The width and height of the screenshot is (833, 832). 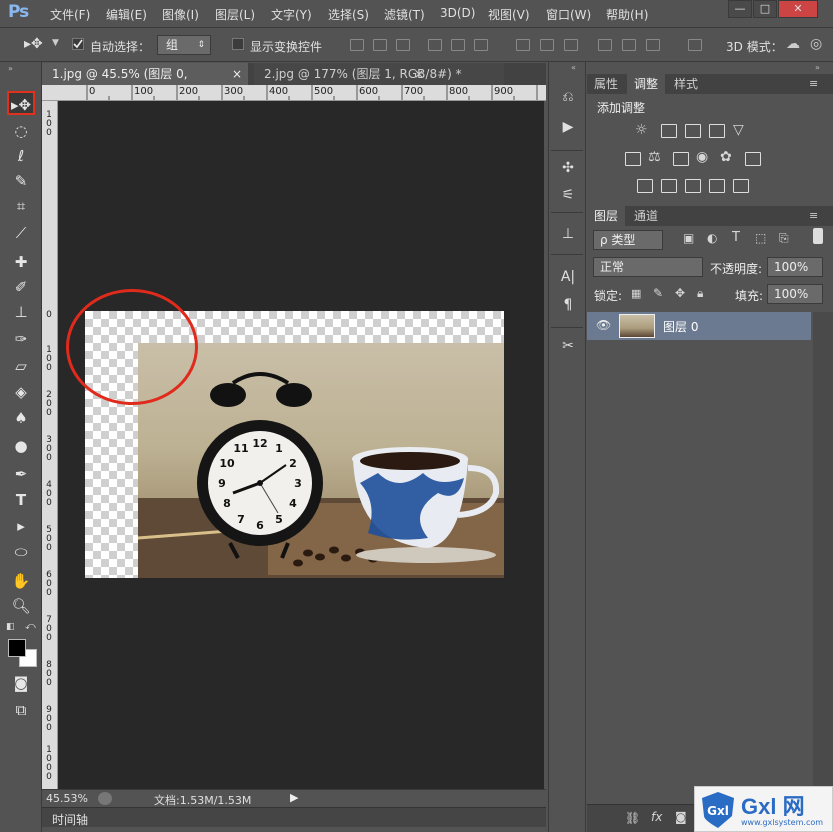 I want to click on paint-bucket-tool: ◈, so click(x=21, y=392).